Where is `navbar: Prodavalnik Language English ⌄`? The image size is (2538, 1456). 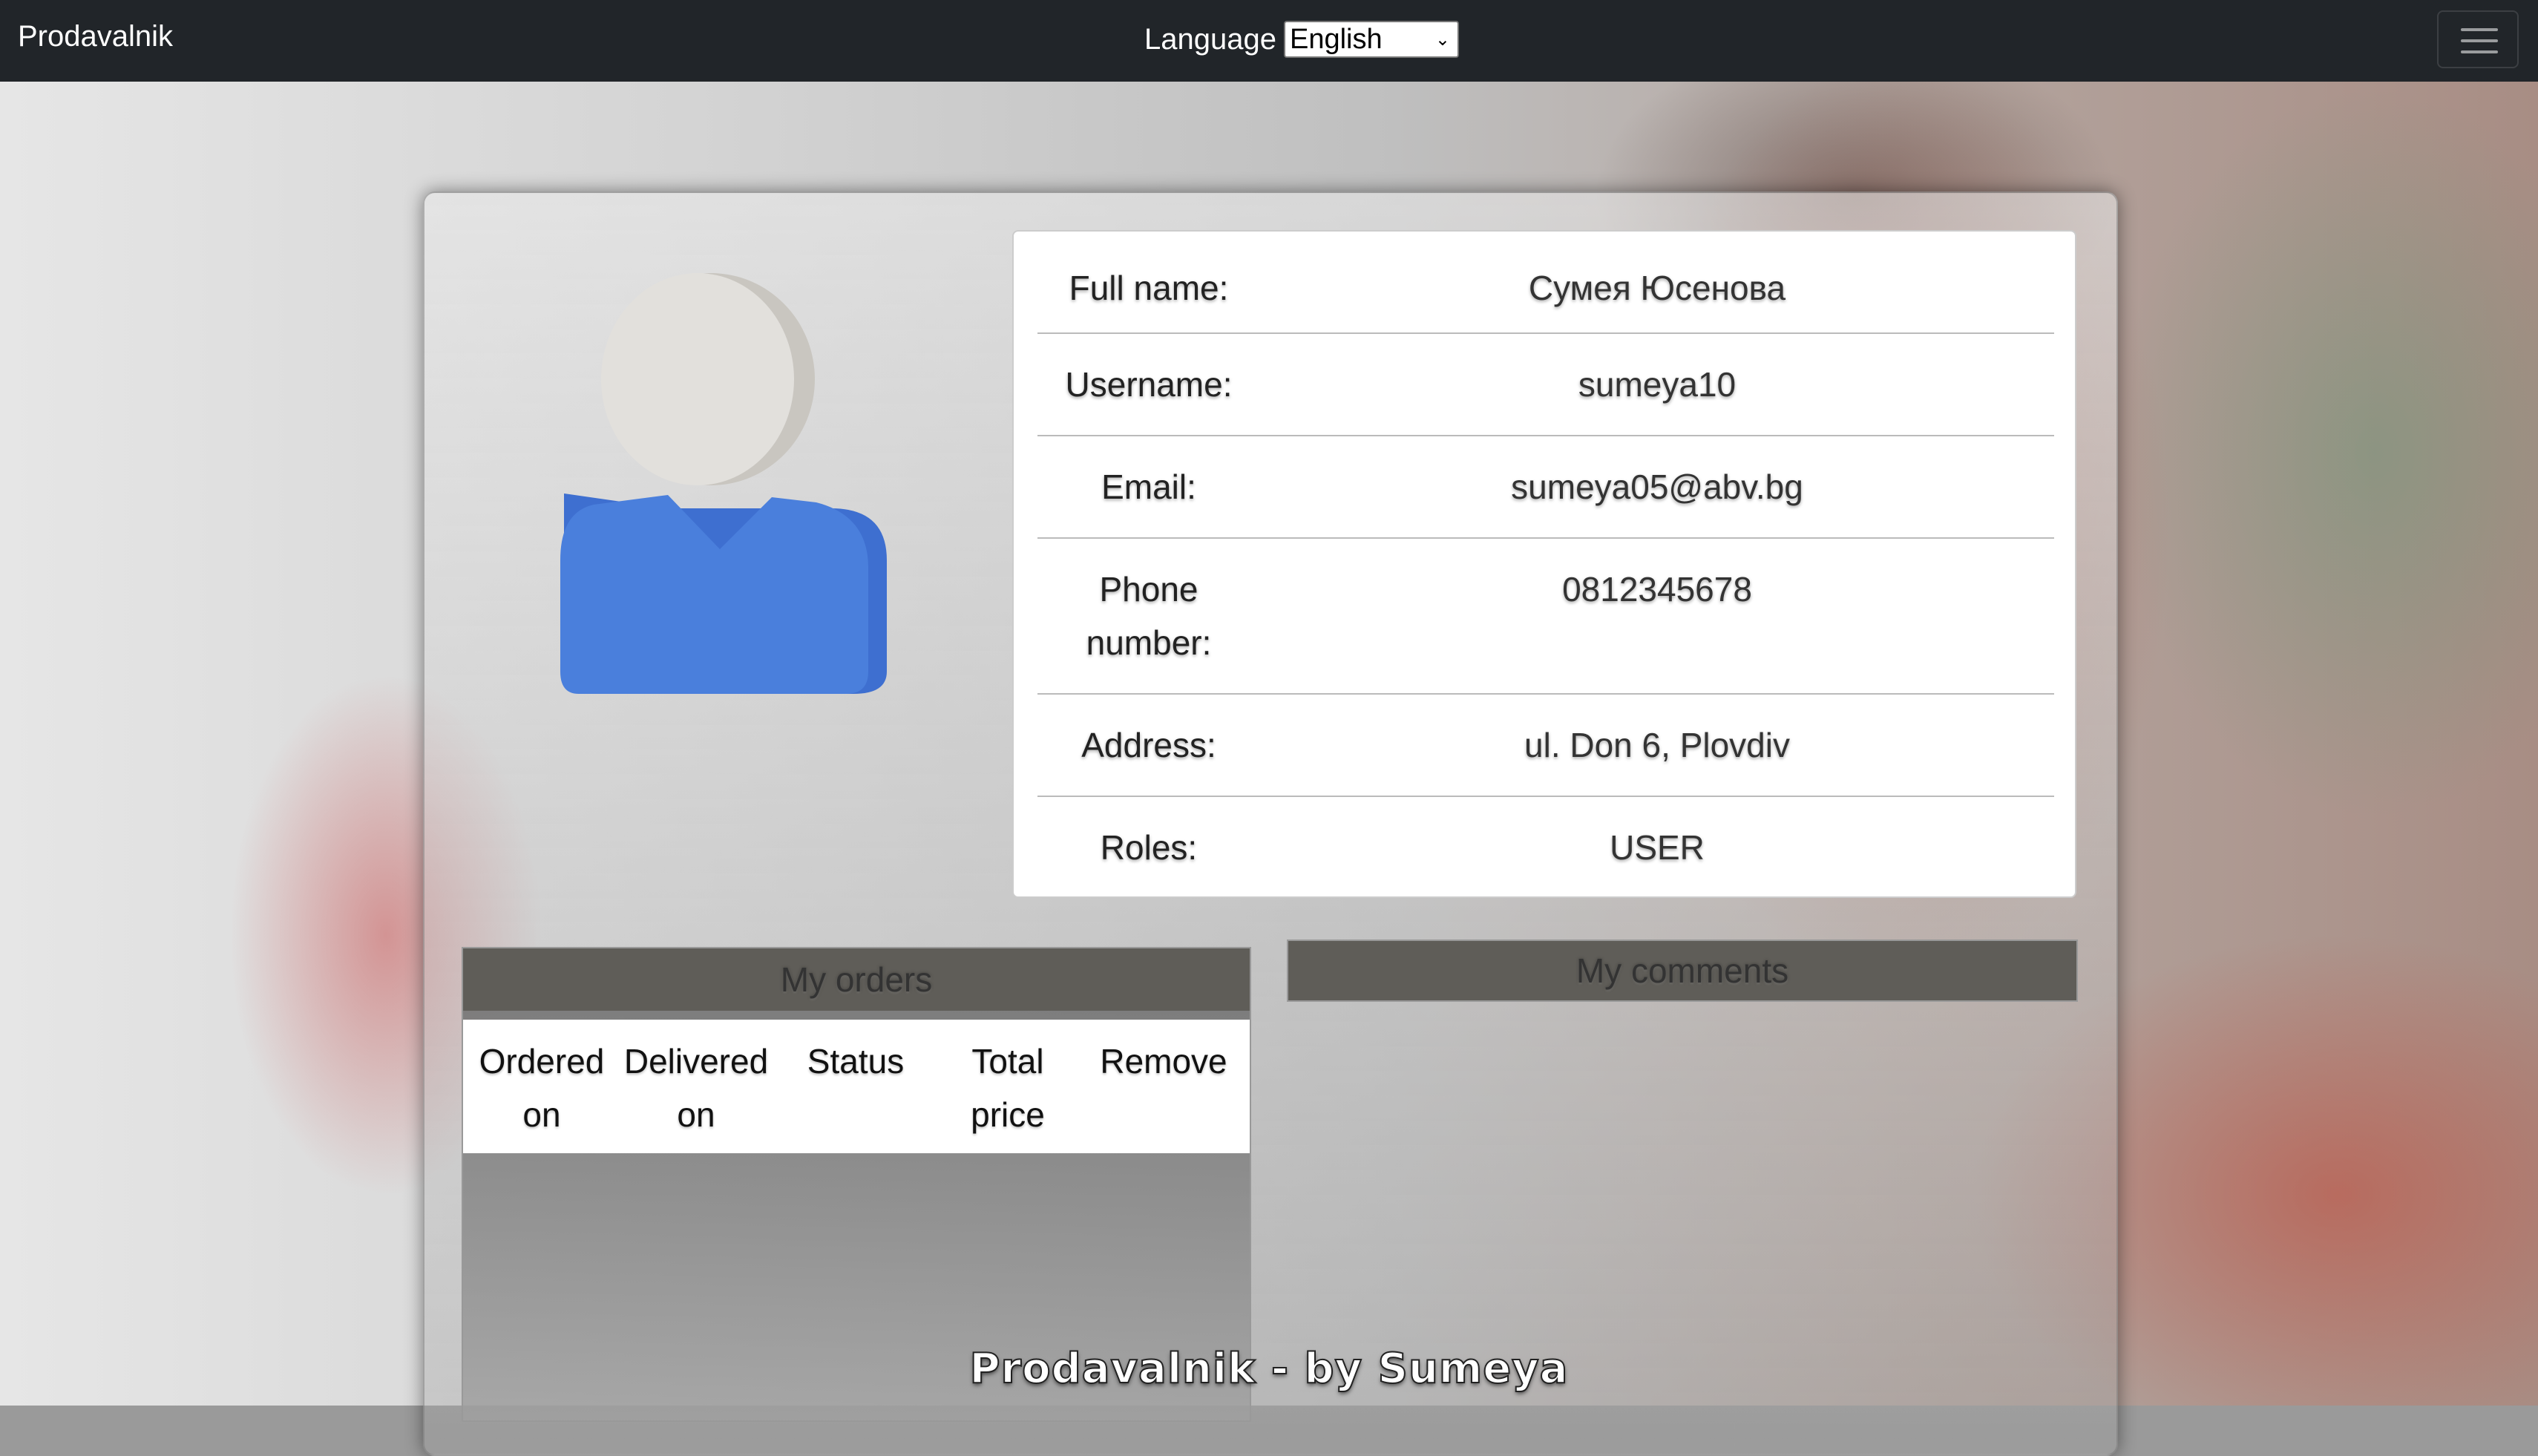 navbar: Prodavalnik Language English ⌄ is located at coordinates (1269, 41).